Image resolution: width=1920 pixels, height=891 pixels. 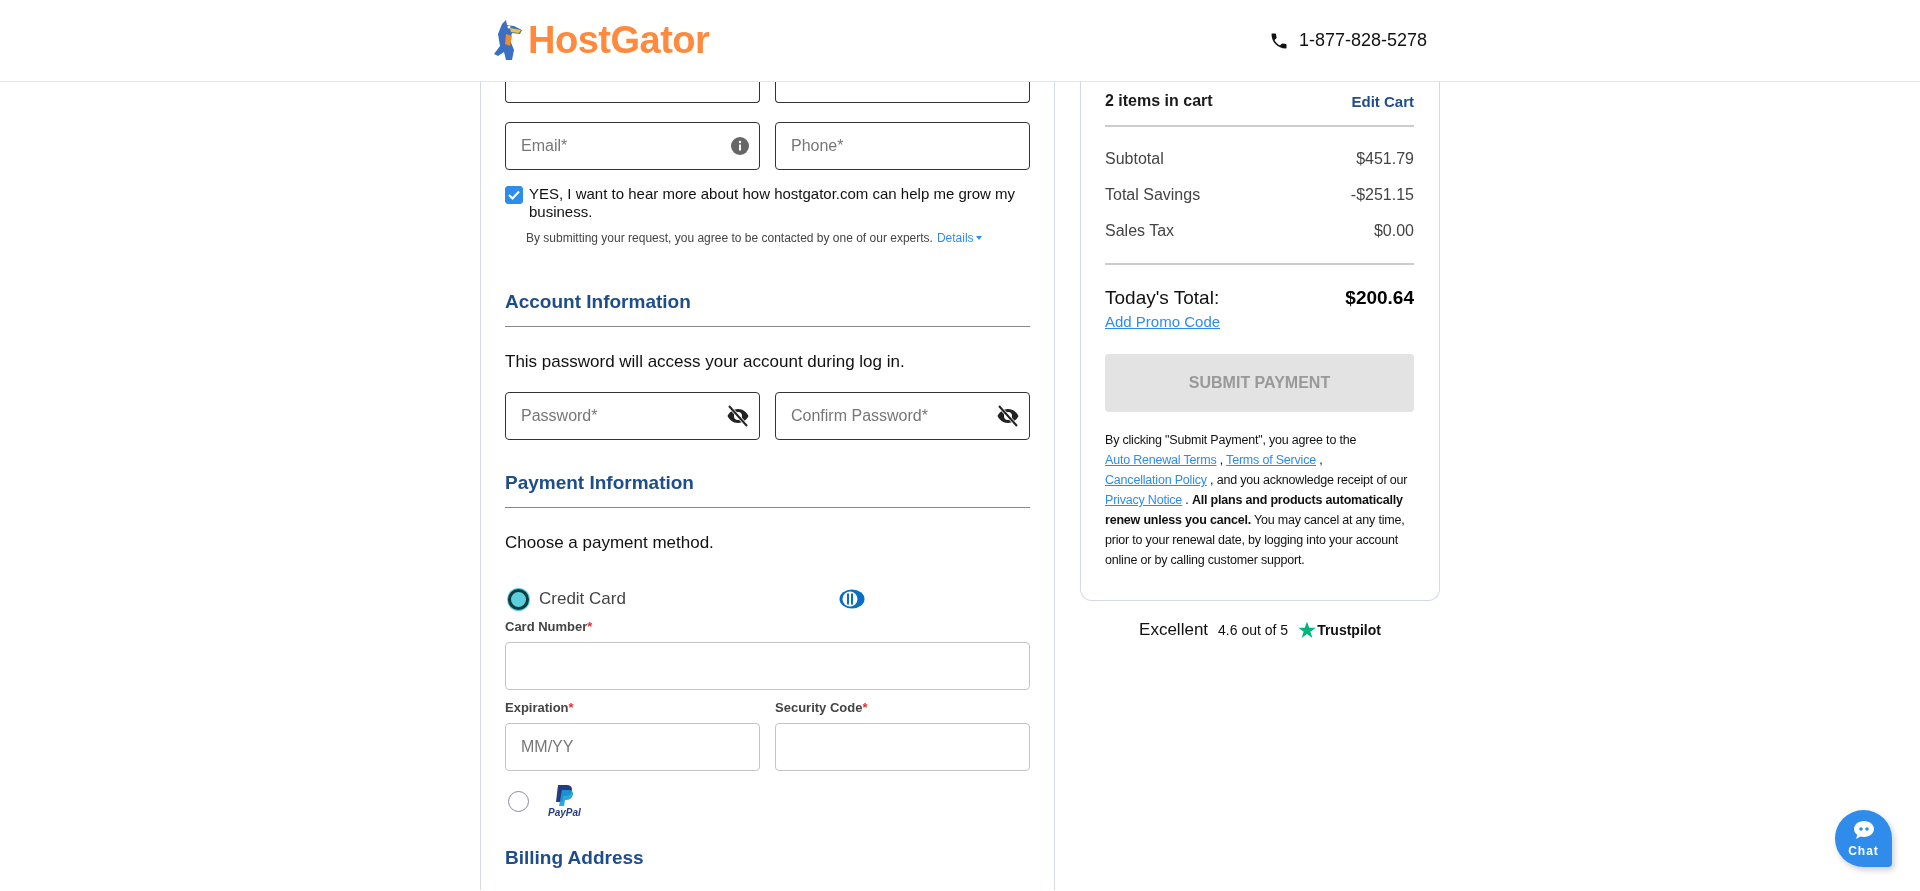 What do you see at coordinates (1163, 321) in the screenshot?
I see `promo-code-link: Add Promo Code` at bounding box center [1163, 321].